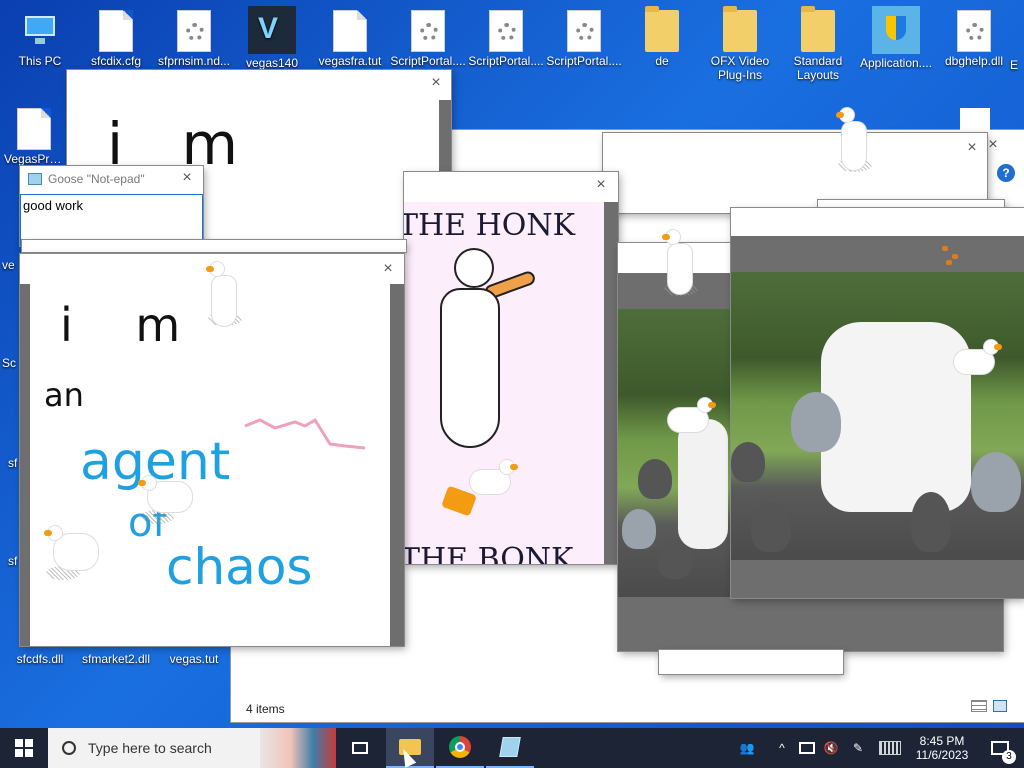  I want to click on desktop-icon-vegasfra: vegasfra.tut, so click(350, 39).